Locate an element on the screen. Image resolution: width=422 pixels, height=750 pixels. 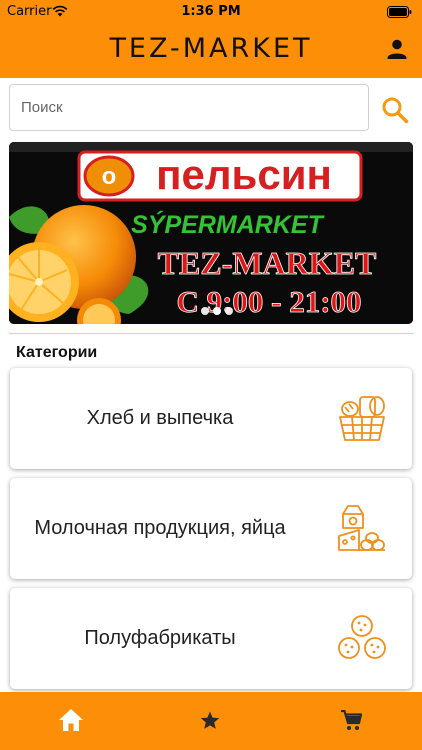
search-input is located at coordinates (189, 107).